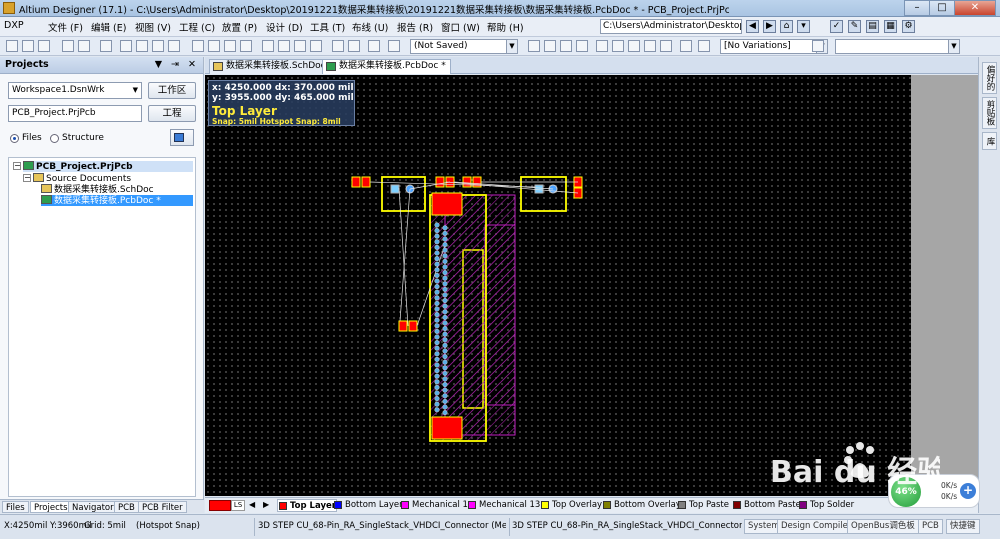 The image size is (1000, 539). I want to click on place-polygon-icon, so click(650, 46).